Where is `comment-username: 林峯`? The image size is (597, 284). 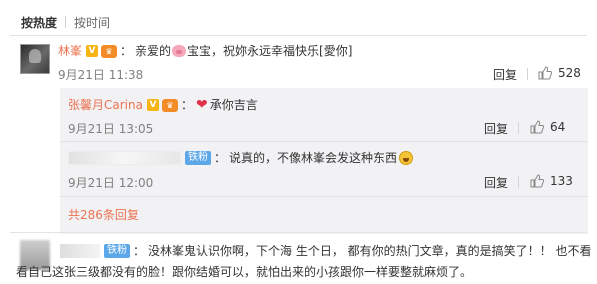 comment-username: 林峯 is located at coordinates (70, 51).